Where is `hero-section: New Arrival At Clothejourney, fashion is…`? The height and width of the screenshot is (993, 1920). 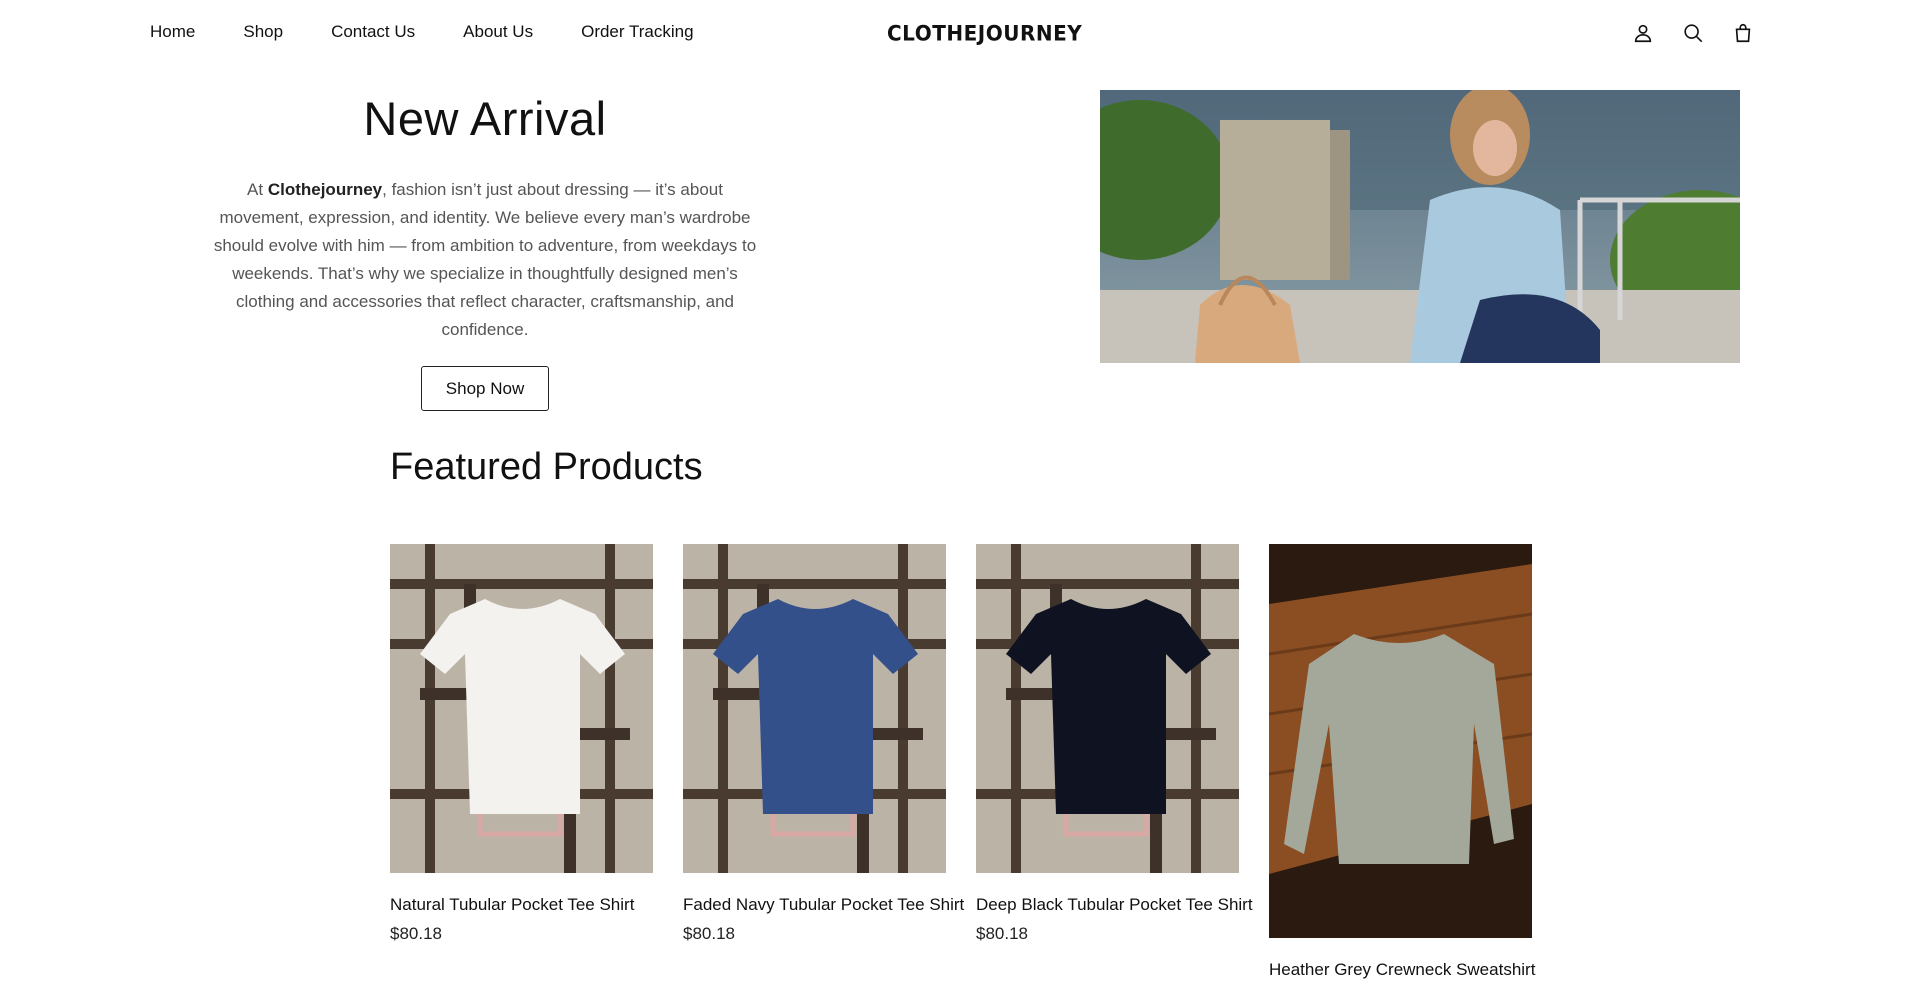
hero-section: New Arrival At Clothejourney, fashion is… is located at coordinates (485, 247).